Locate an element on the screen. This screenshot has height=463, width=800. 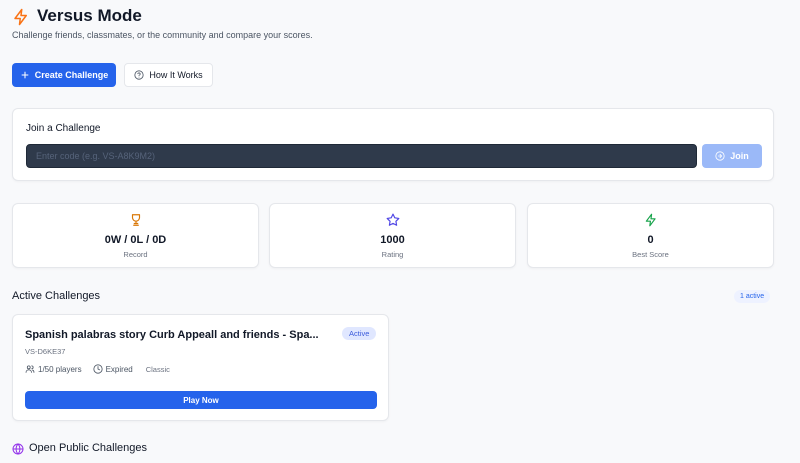
play-now-button: Play Now is located at coordinates (201, 400).